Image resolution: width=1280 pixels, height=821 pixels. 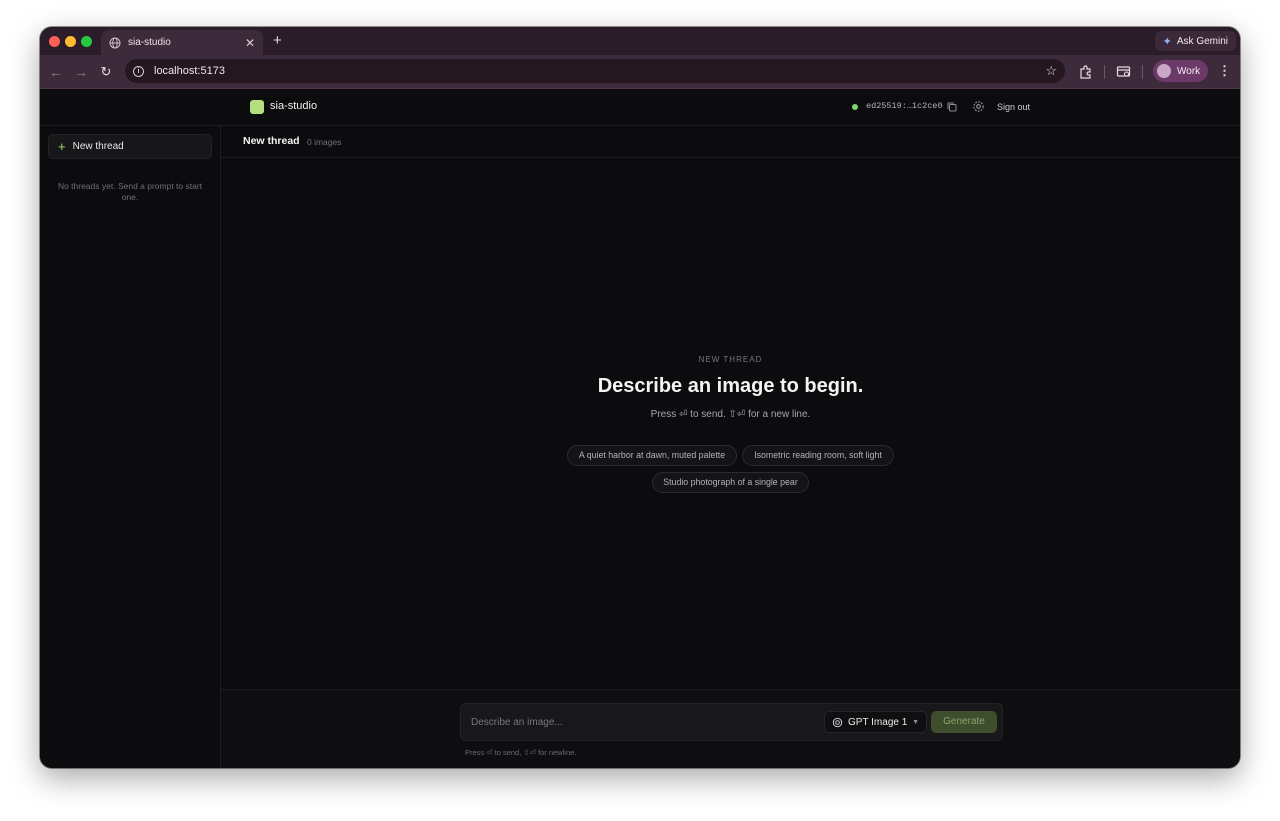 I want to click on prompt-composer: GPT Image 1 ▼ Generate, so click(x=731, y=722).